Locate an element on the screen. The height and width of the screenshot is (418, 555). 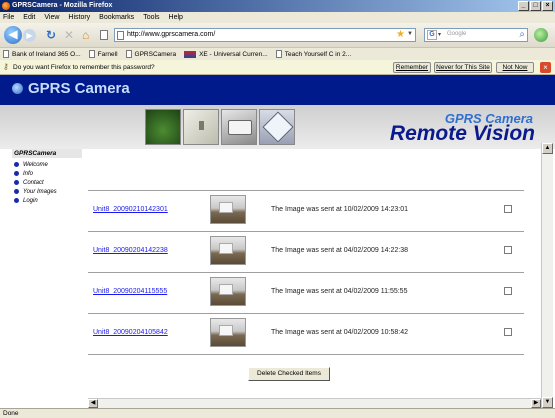
bookmark-farnell: Farnell is located at coordinates (103, 54).